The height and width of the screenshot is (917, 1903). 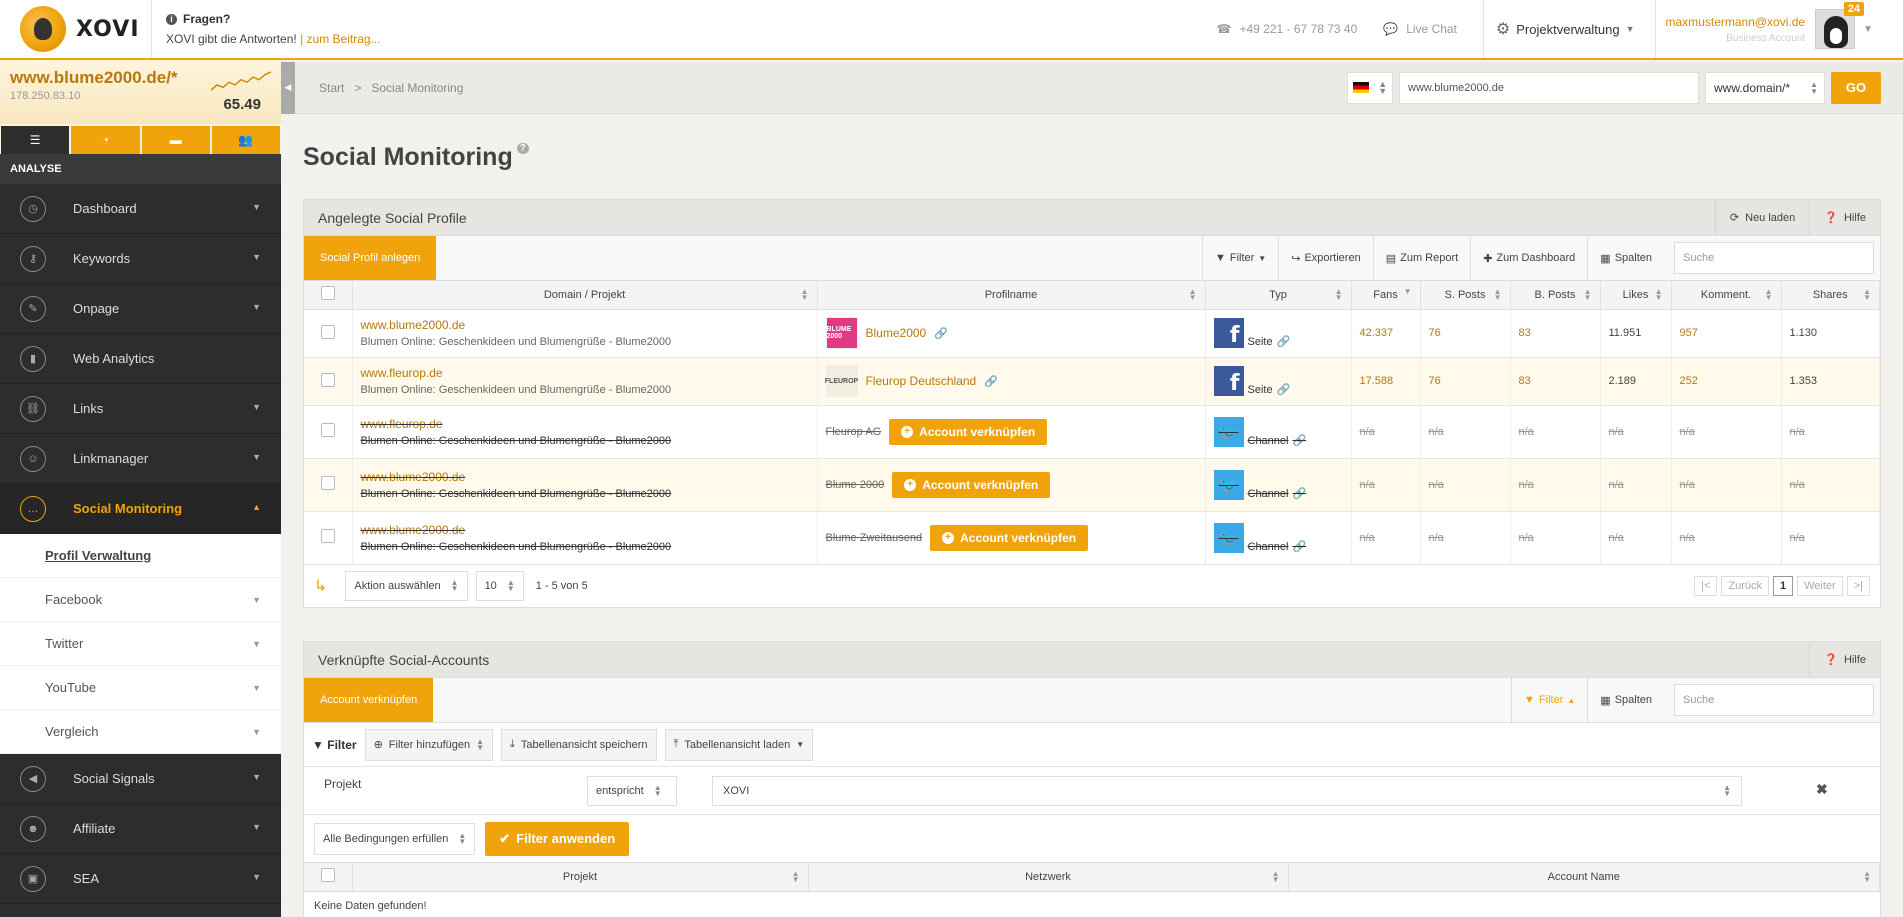 I want to click on sidebar-item-keywords: ⚷ Keywords ▼, so click(x=140, y=259).